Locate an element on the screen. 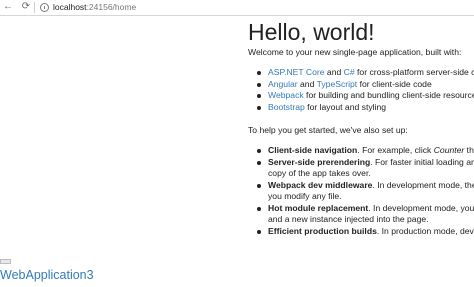  feature-text: . In development mode, there is located at coordinates (423, 184).